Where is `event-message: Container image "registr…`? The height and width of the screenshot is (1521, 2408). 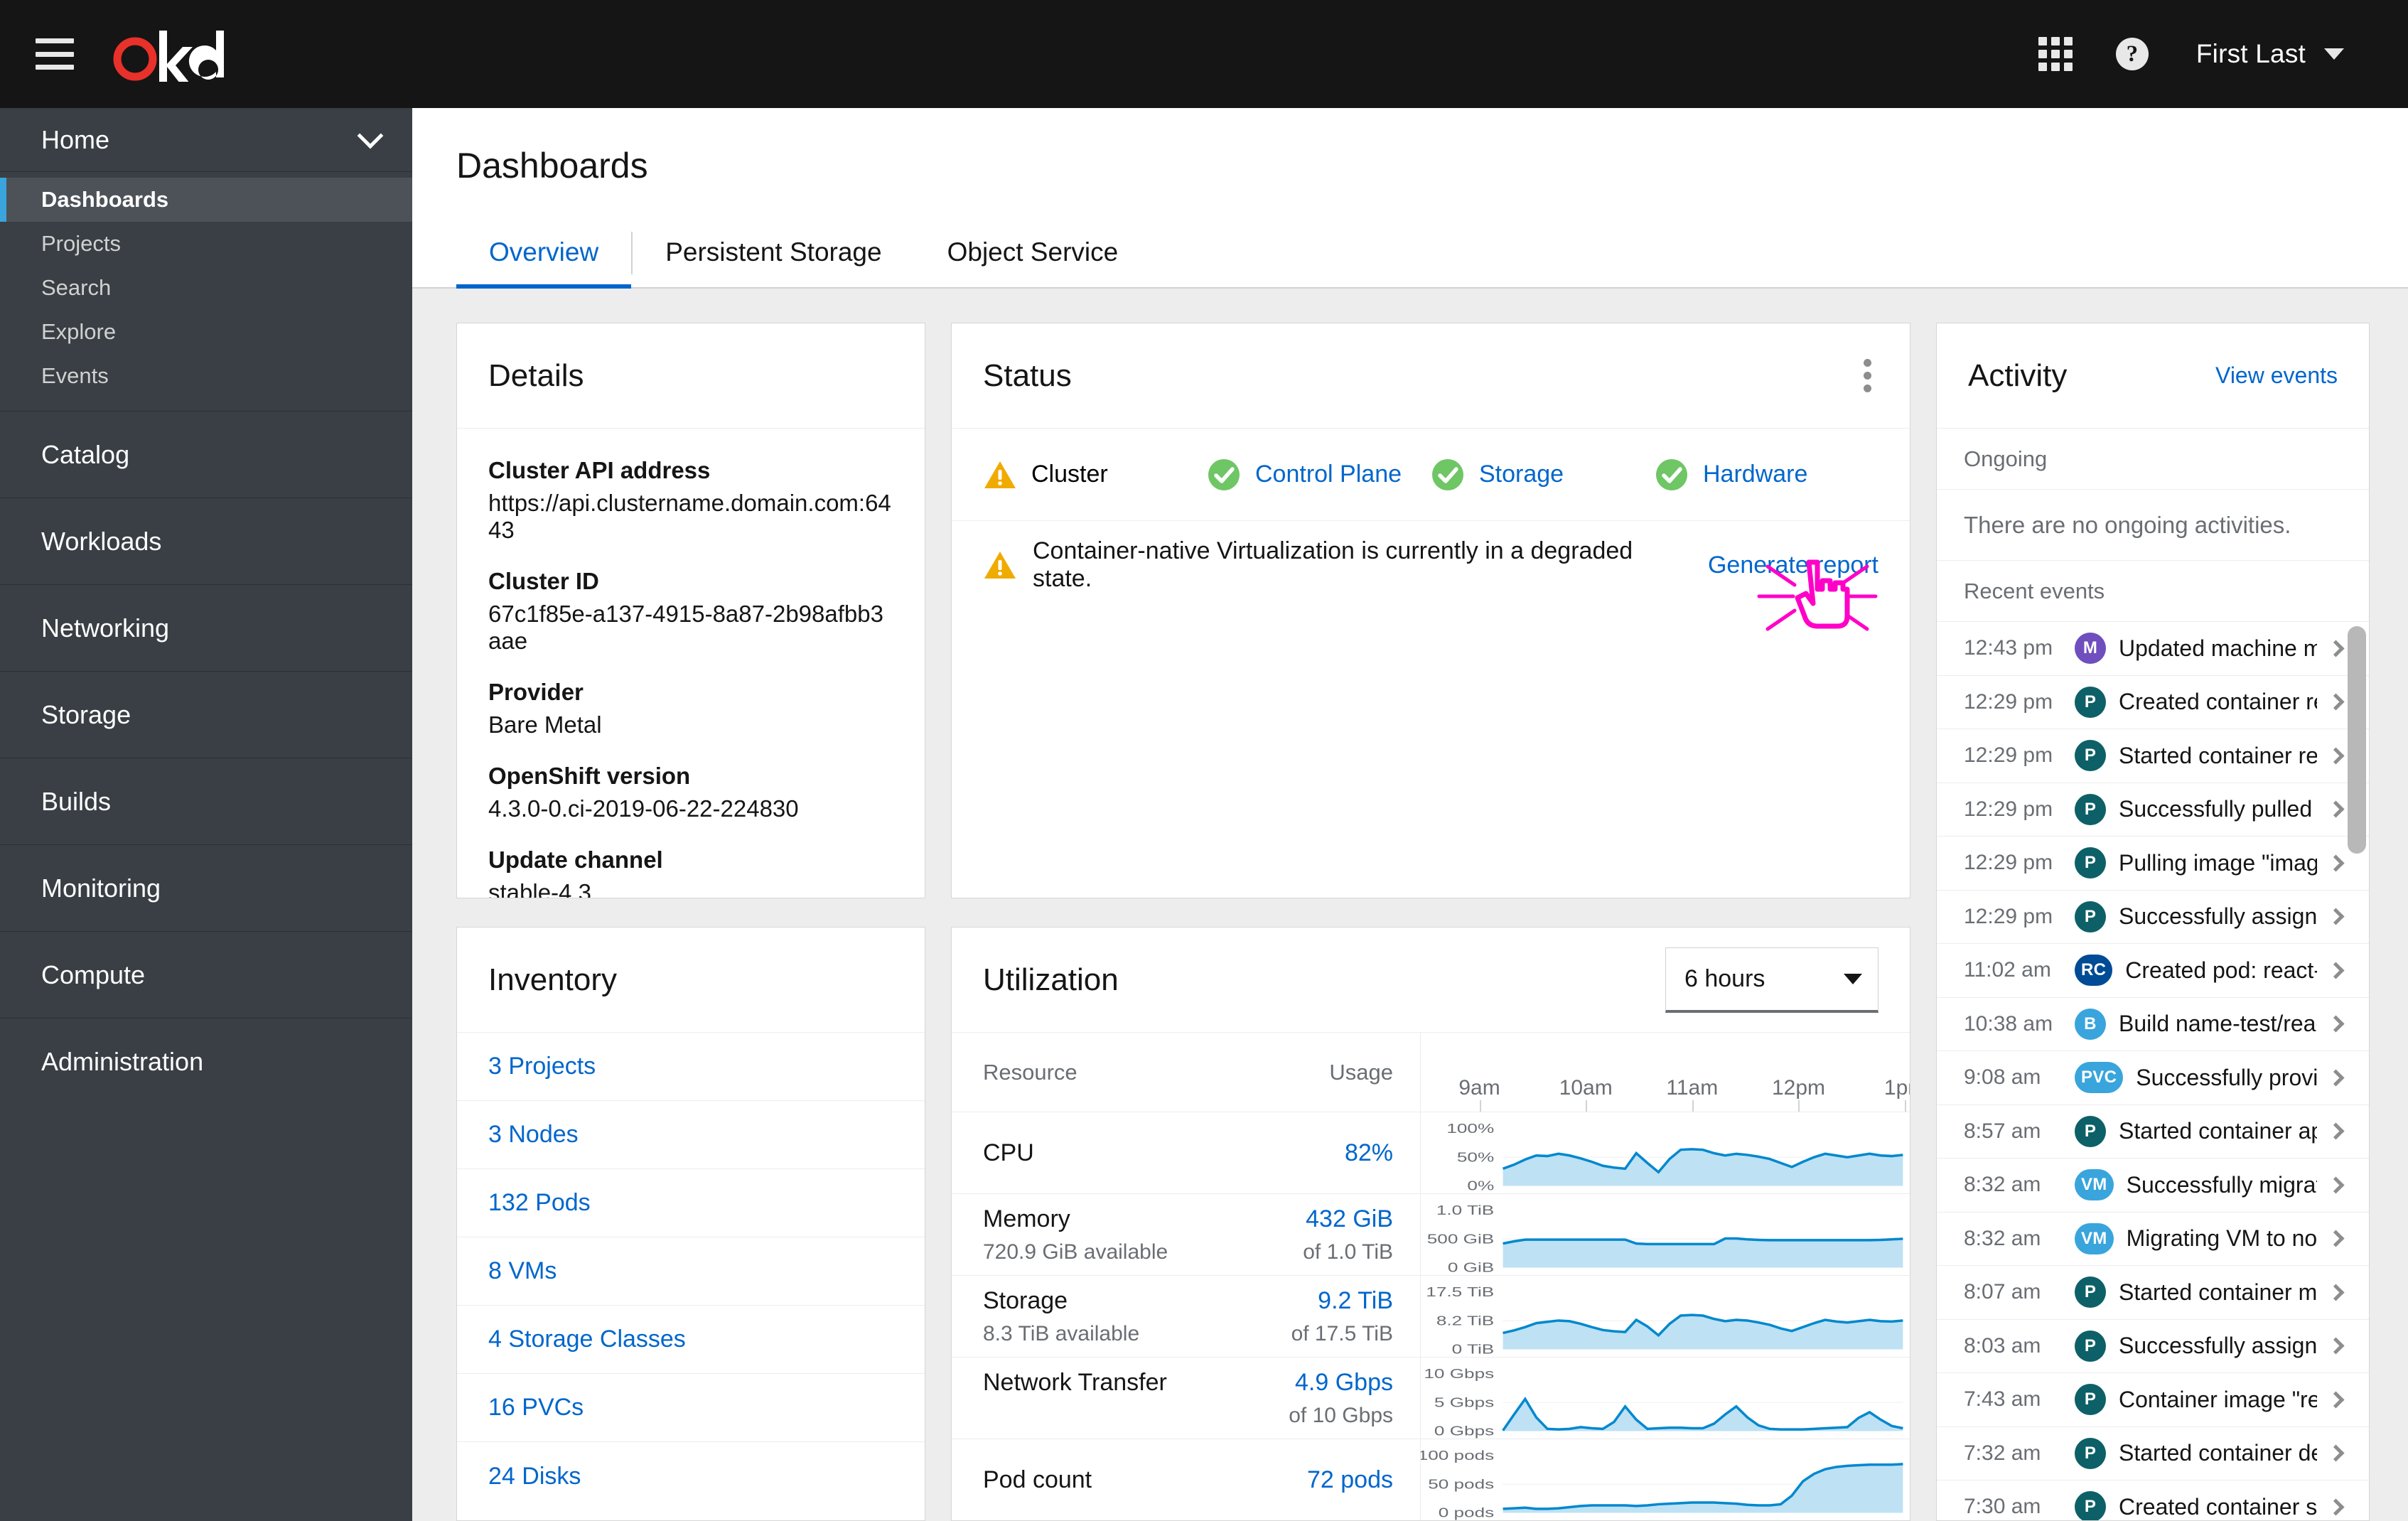 event-message: Container image "registr… is located at coordinates (2218, 1399).